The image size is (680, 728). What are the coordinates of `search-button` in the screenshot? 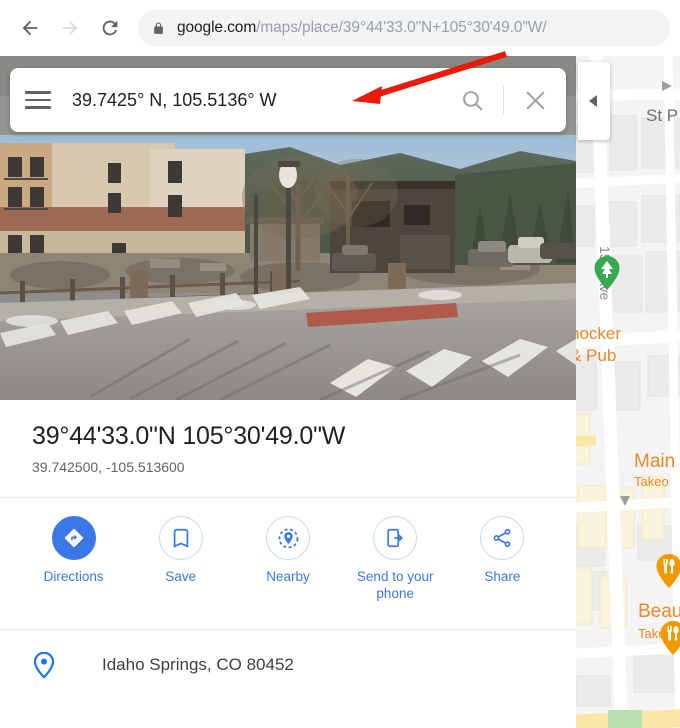 It's located at (472, 100).